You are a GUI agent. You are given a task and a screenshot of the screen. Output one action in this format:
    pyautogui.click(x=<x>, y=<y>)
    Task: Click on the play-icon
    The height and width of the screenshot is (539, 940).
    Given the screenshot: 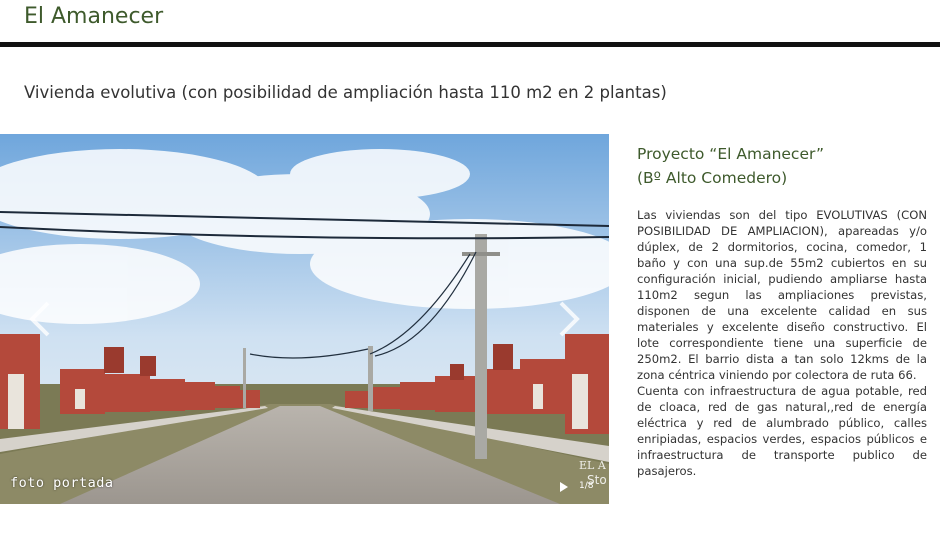 What is the action you would take?
    pyautogui.click(x=564, y=487)
    